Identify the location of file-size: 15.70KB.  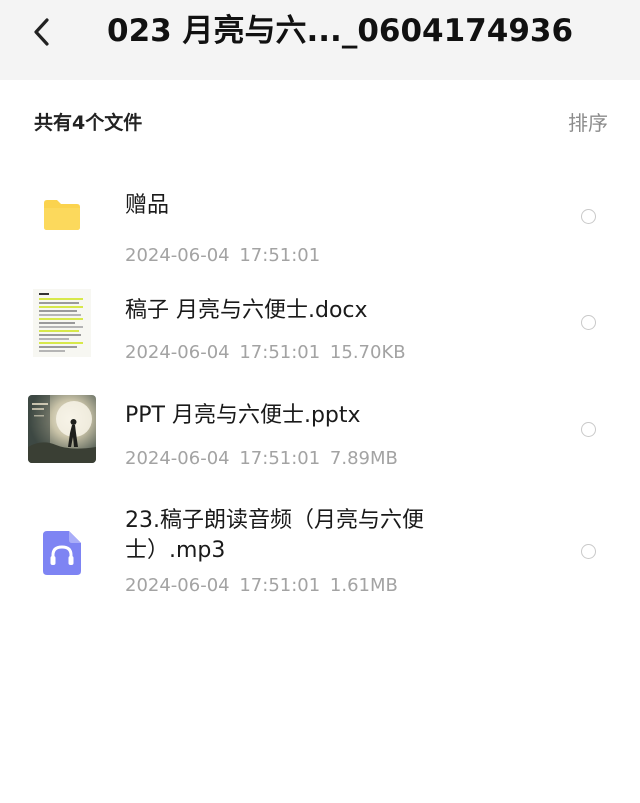
(367, 352).